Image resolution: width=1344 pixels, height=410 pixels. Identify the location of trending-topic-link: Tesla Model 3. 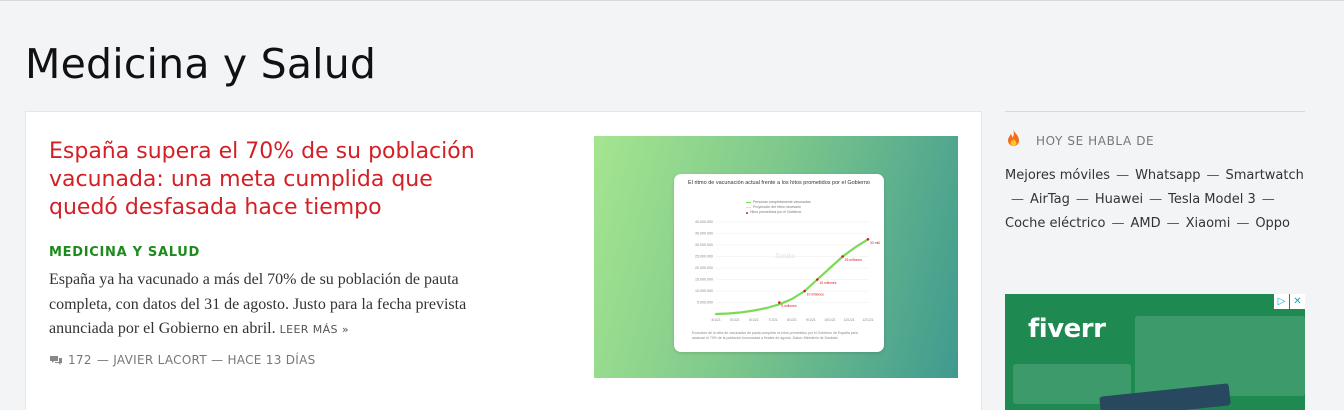
(1212, 199).